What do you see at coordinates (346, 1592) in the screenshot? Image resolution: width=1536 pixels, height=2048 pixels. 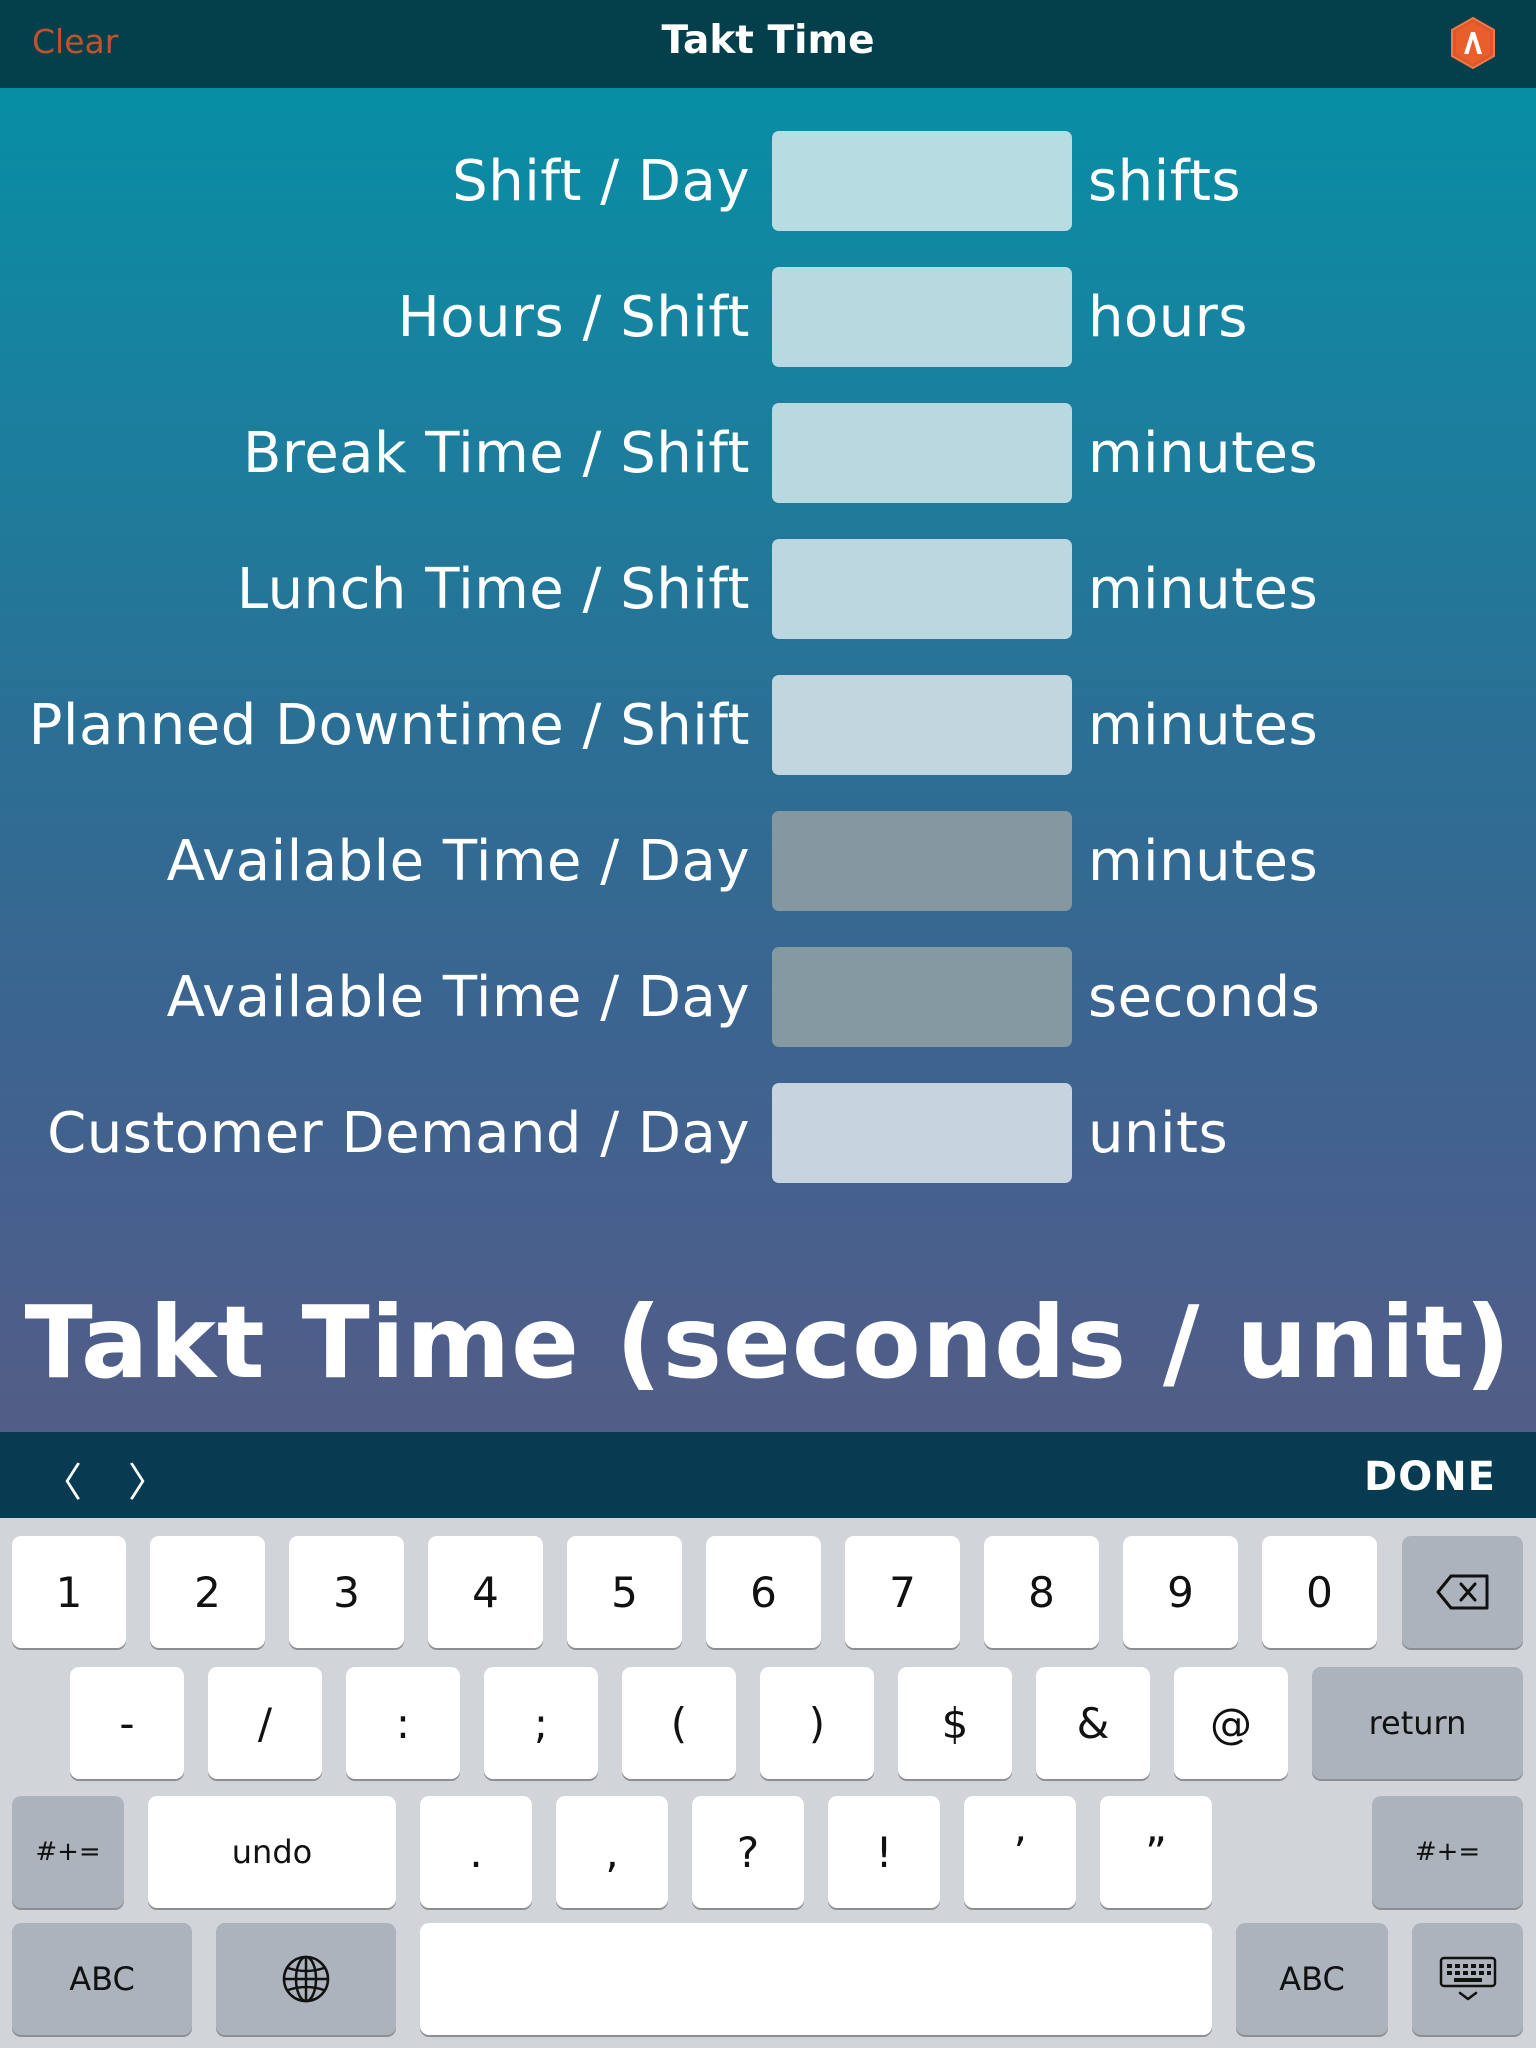 I see `key-3: 3` at bounding box center [346, 1592].